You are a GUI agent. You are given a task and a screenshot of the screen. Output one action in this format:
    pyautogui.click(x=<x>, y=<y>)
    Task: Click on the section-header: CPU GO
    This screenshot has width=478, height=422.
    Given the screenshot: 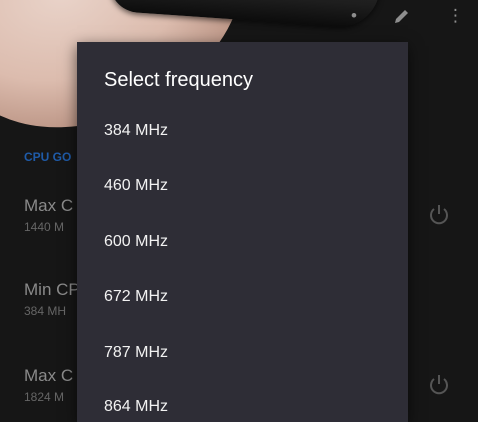 What is the action you would take?
    pyautogui.click(x=48, y=157)
    